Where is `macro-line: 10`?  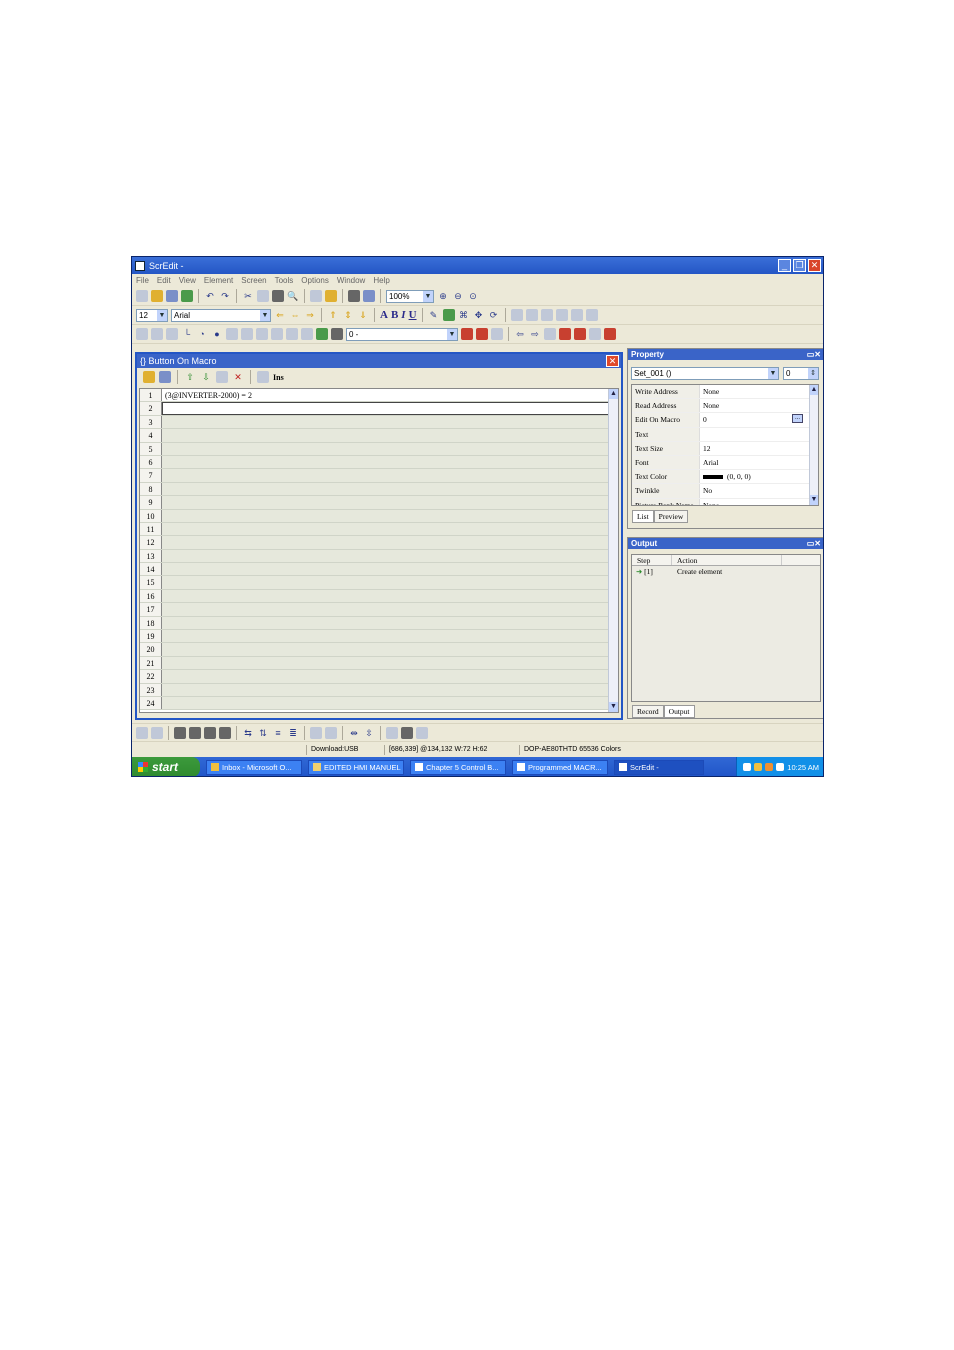
macro-line: 10 is located at coordinates (379, 516).